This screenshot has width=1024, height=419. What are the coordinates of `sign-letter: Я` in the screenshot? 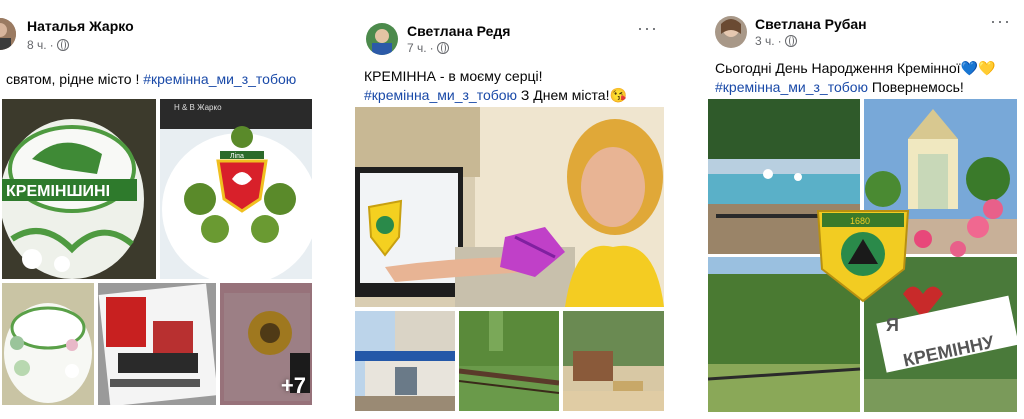 It's located at (892, 325).